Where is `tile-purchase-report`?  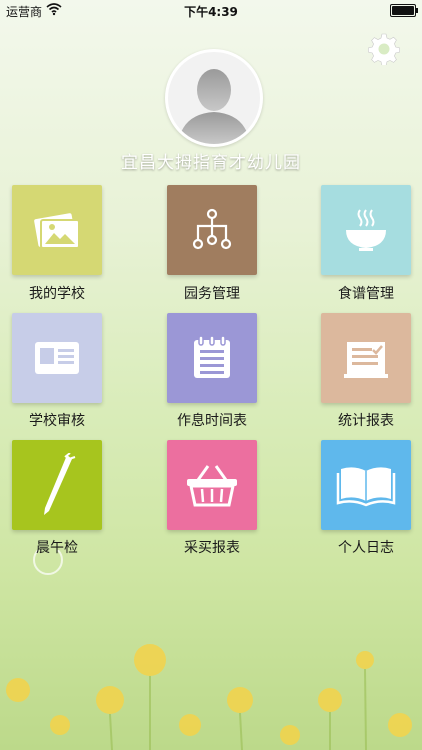 tile-purchase-report is located at coordinates (212, 485).